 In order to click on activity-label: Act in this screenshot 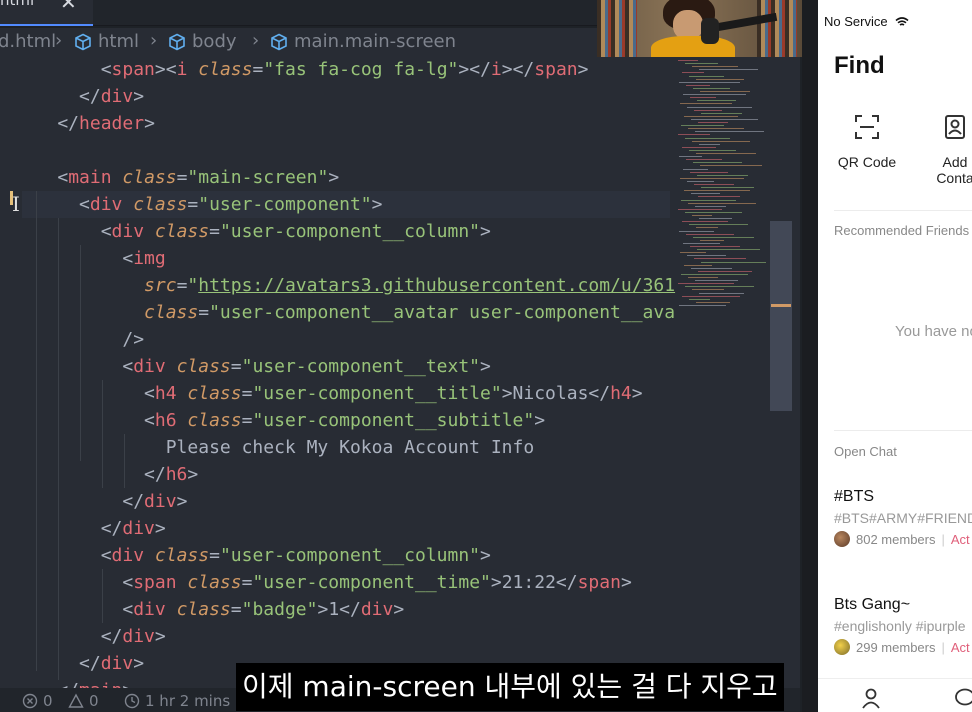, I will do `click(960, 647)`.